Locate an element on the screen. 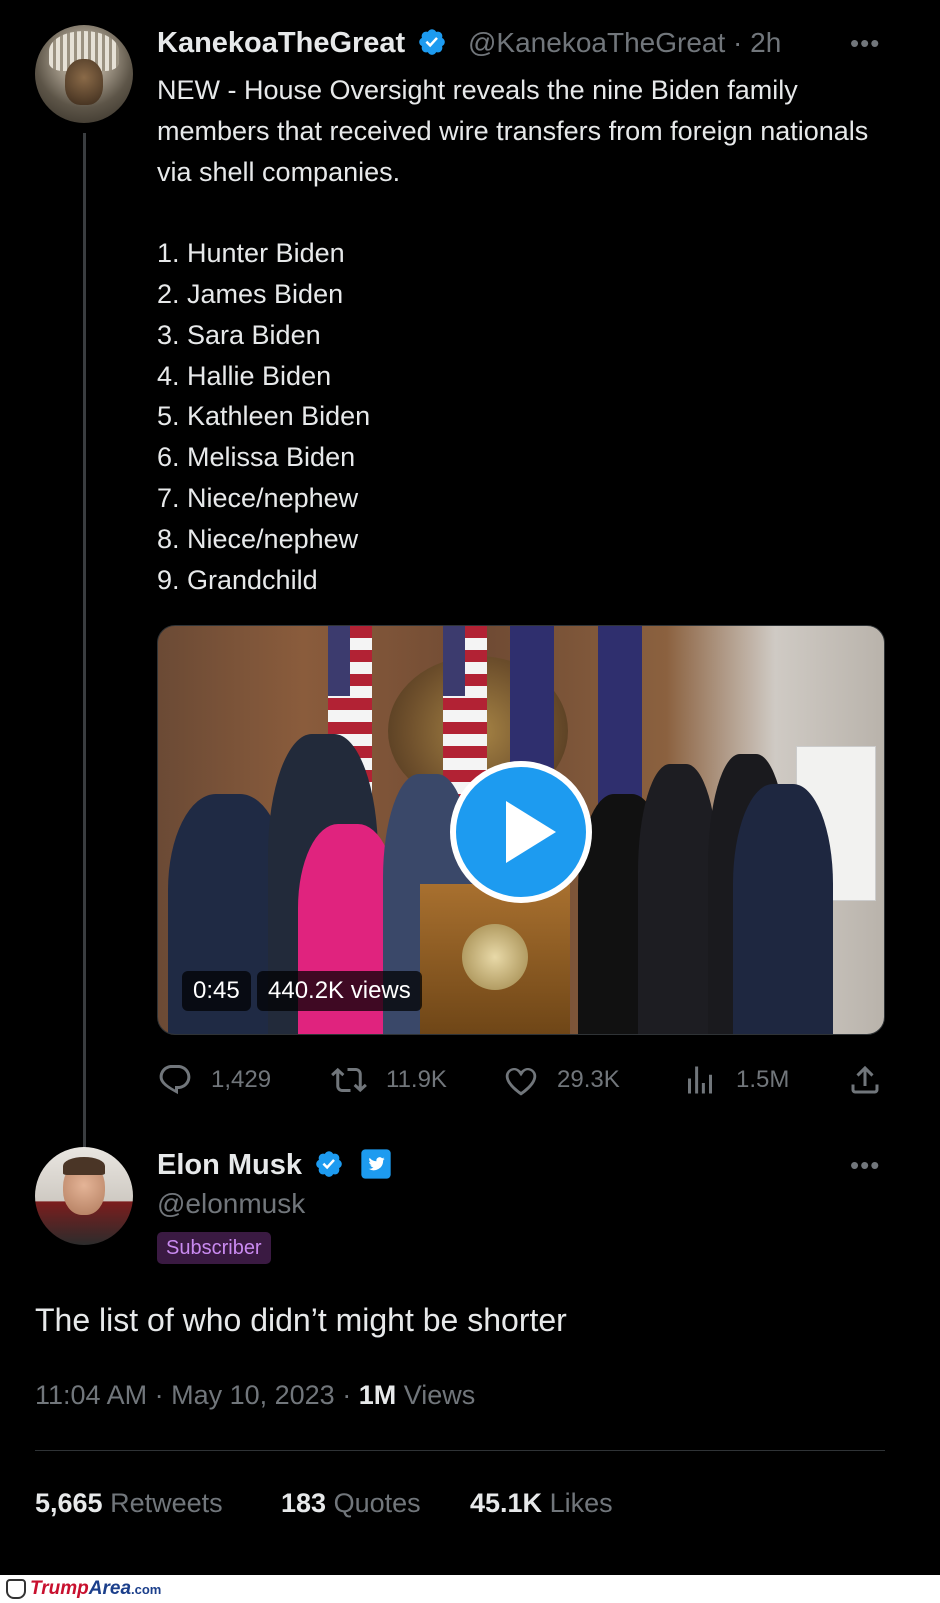 The height and width of the screenshot is (1603, 940). avatar-elonmusk is located at coordinates (84, 1196).